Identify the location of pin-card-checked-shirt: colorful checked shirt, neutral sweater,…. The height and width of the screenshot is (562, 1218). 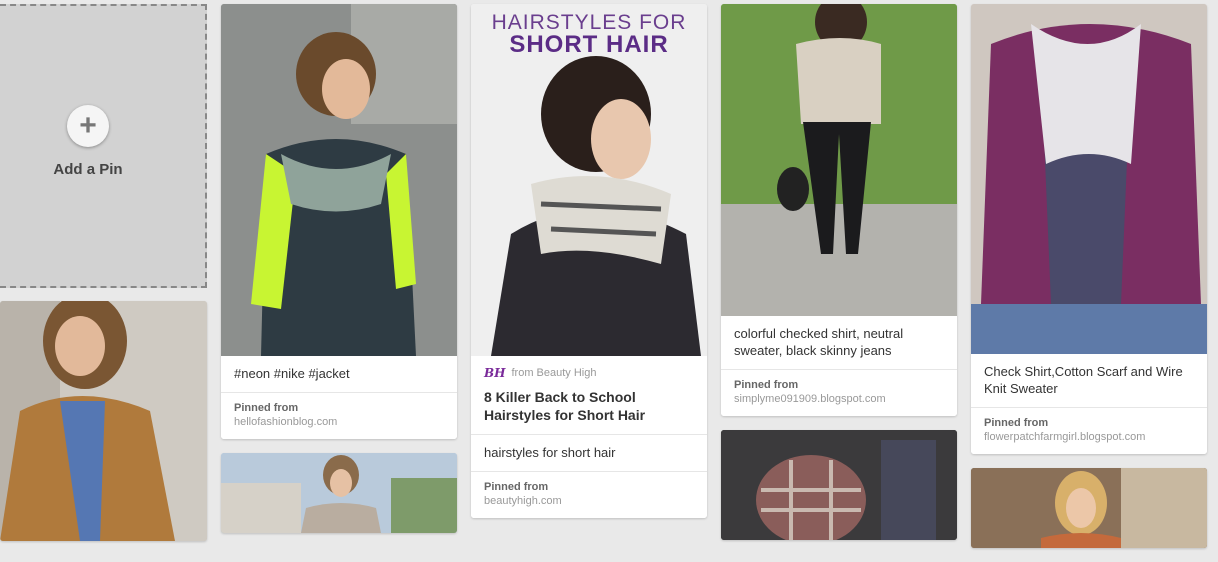
(839, 210).